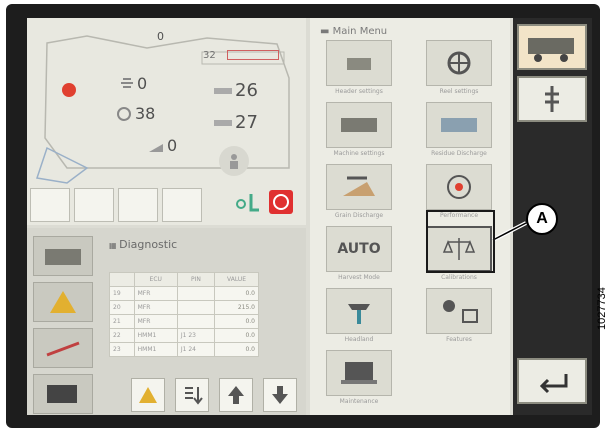 This screenshot has width=616, height=437. Describe the element at coordinates (476, 241) in the screenshot. I see `callout-leader-line` at that location.